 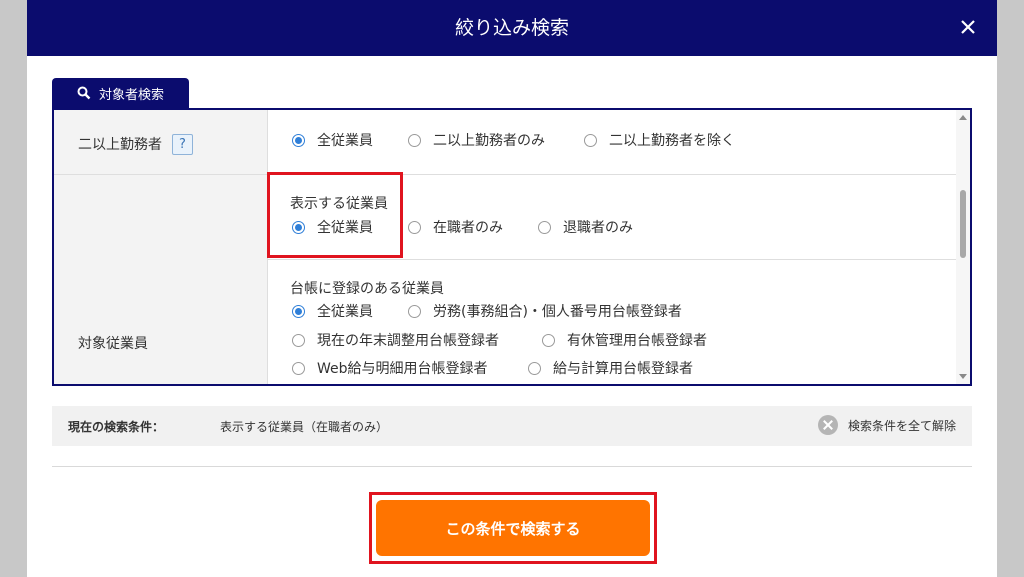 What do you see at coordinates (339, 204) in the screenshot?
I see `display-employees-title: 表示する従業員` at bounding box center [339, 204].